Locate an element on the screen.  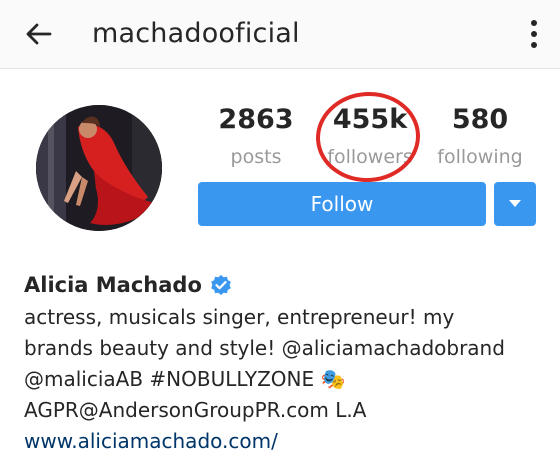
website-link: www.aliciamachado.com/ is located at coordinates (289, 441).